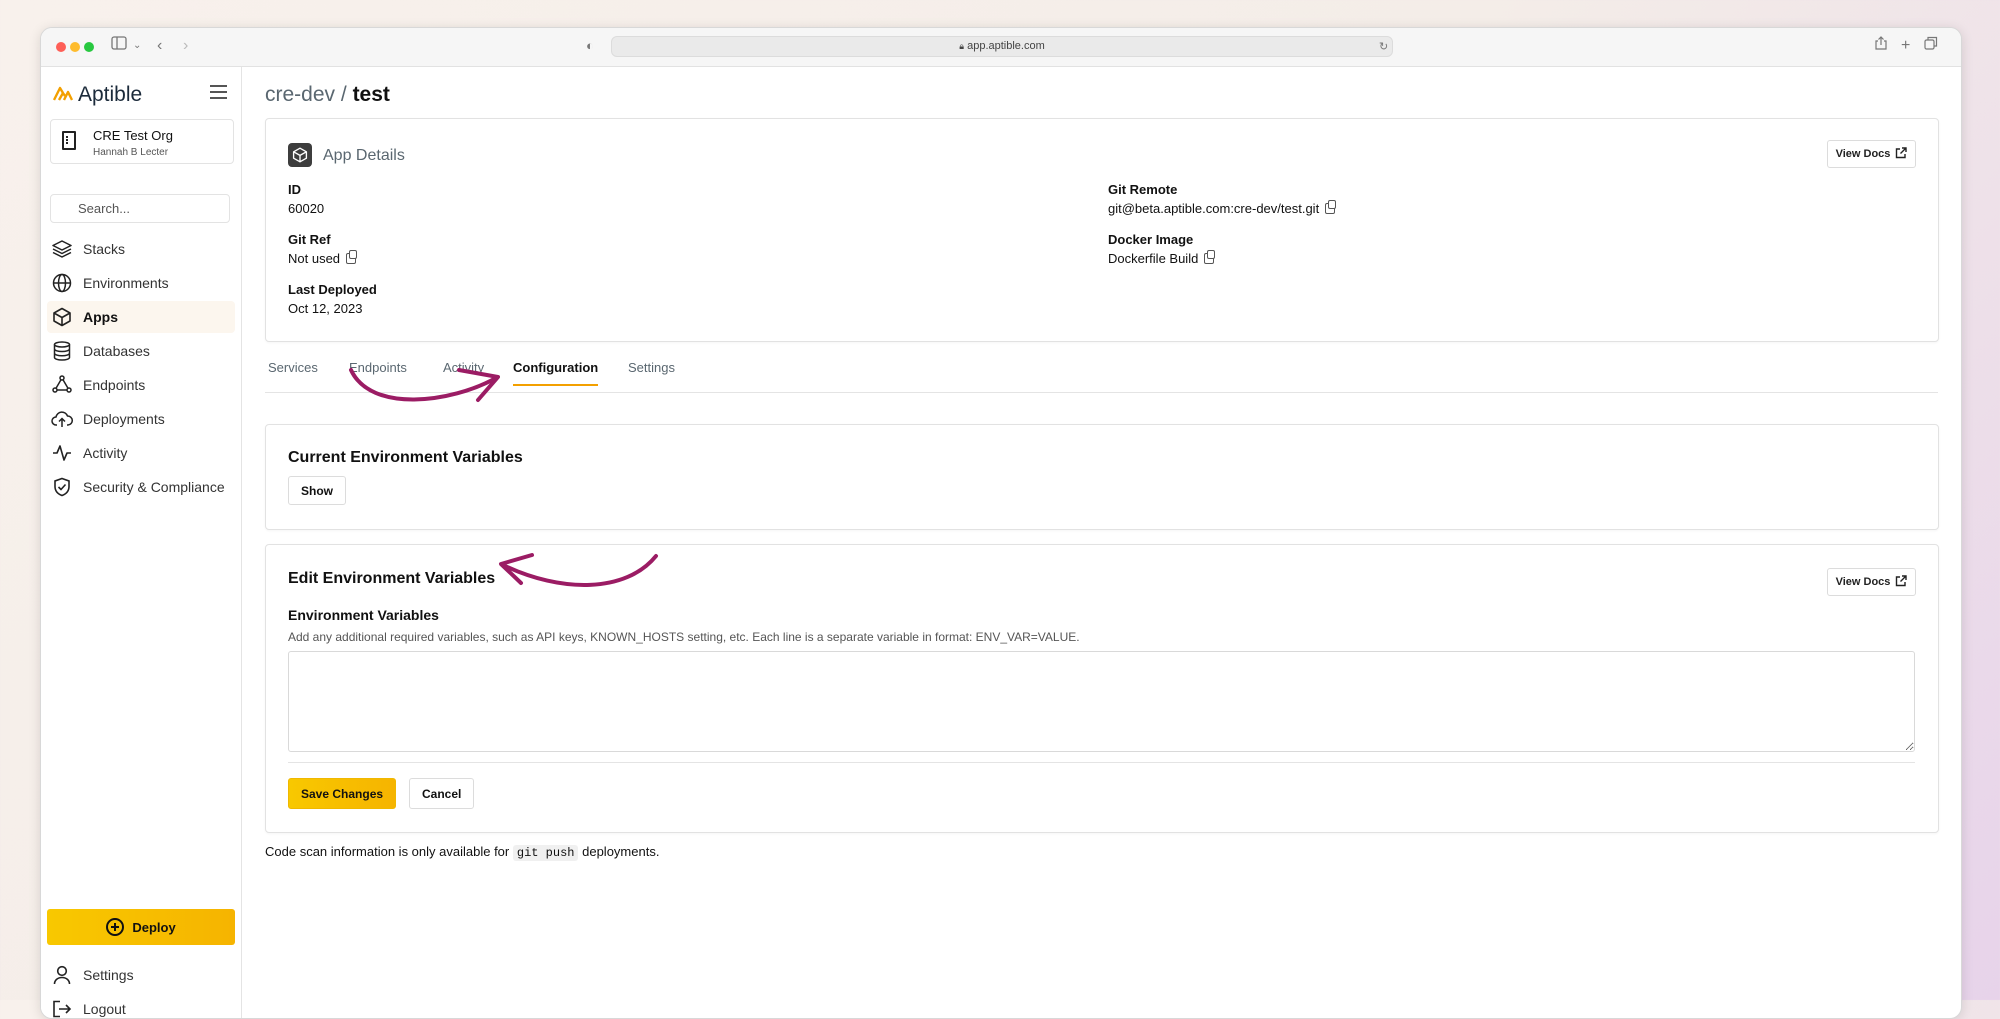  I want to click on id-value: 60020, so click(306, 208).